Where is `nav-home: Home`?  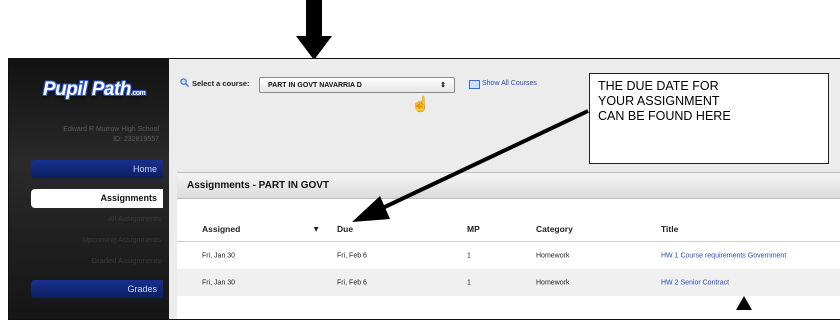 nav-home: Home is located at coordinates (97, 169).